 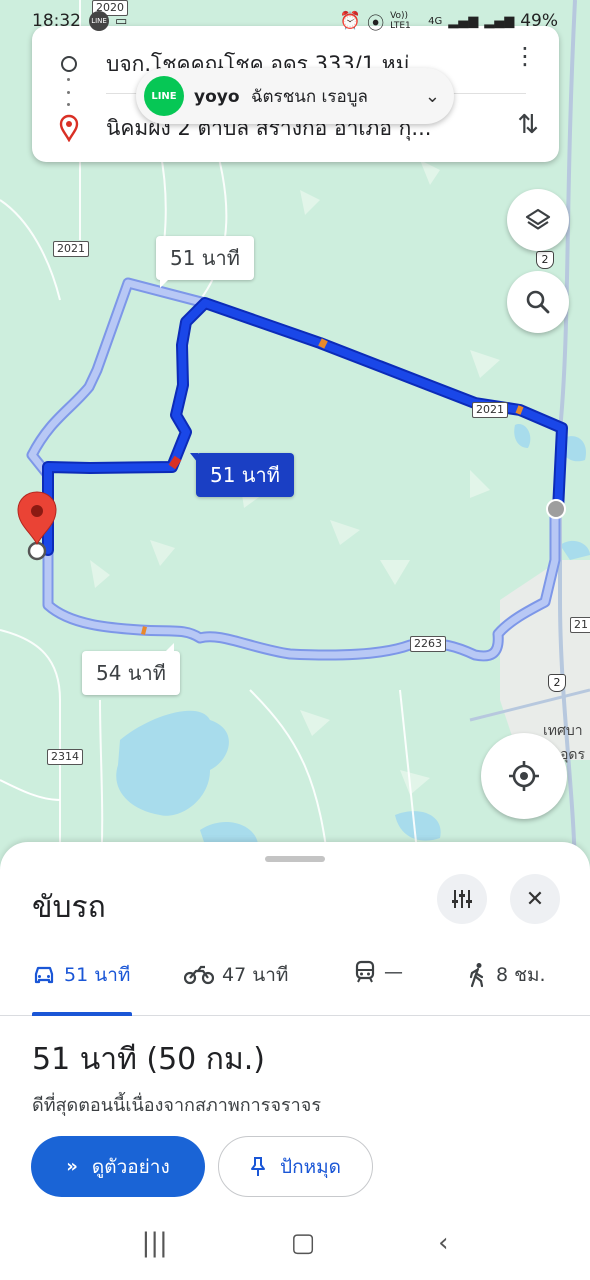 What do you see at coordinates (97, 975) in the screenshot?
I see `tab-label: 51 นาที` at bounding box center [97, 975].